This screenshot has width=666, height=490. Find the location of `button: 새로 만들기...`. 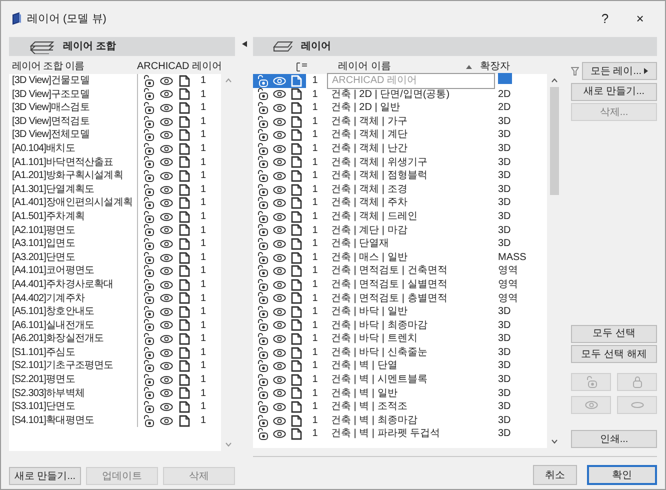

button: 새로 만들기... is located at coordinates (614, 91).